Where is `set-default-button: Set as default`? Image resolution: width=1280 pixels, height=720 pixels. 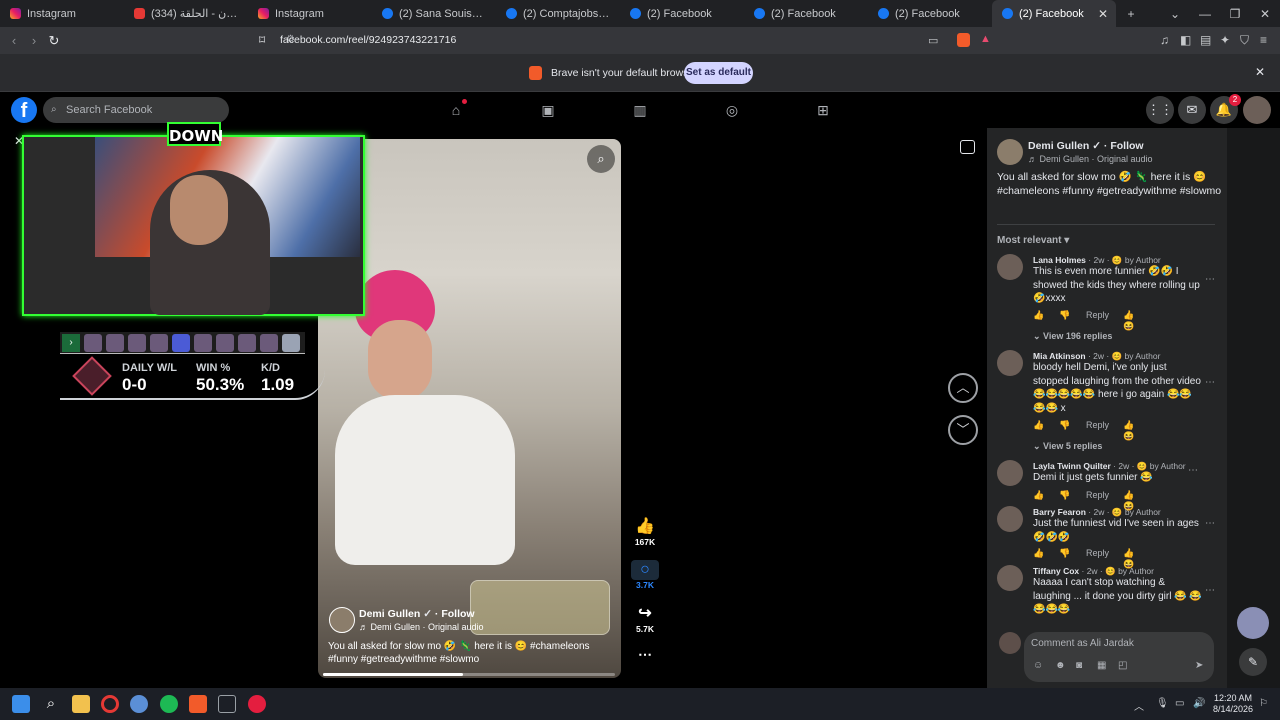 set-default-button: Set as default is located at coordinates (718, 73).